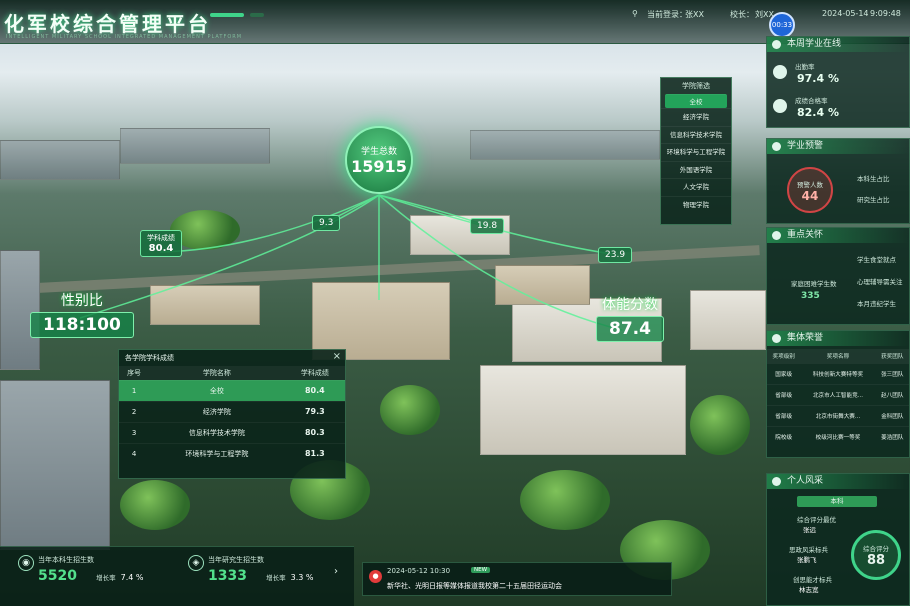  What do you see at coordinates (784, 356) in the screenshot?
I see `honor-header: 奖项级别` at bounding box center [784, 356].